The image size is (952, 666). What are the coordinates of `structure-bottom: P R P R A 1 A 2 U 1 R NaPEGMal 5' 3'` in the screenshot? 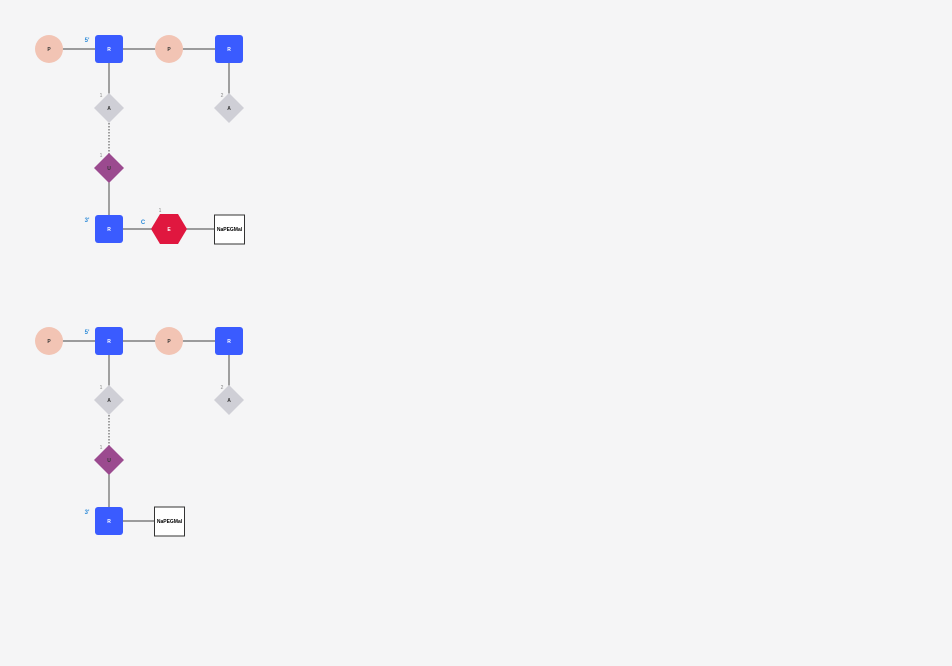 It's located at (139, 432).